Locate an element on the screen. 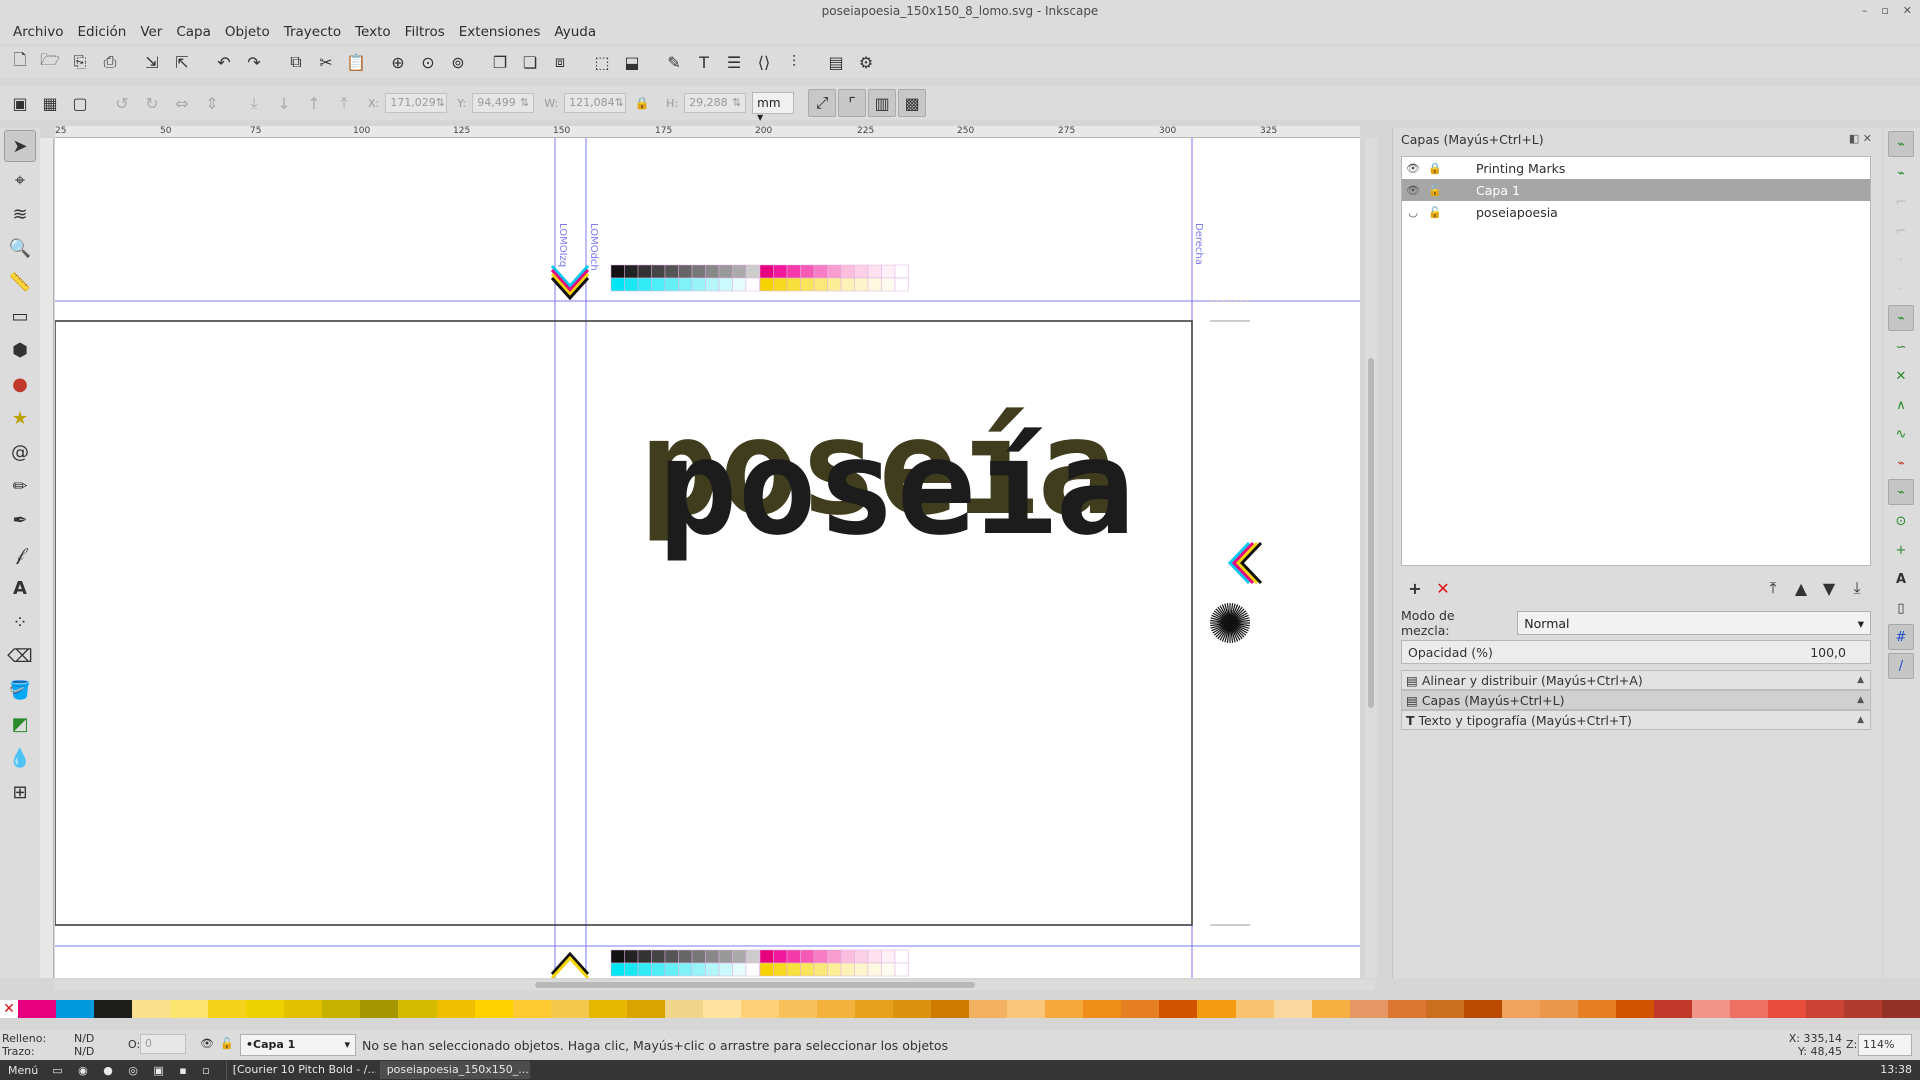  ungroup-icon: ⬓ is located at coordinates (632, 62).